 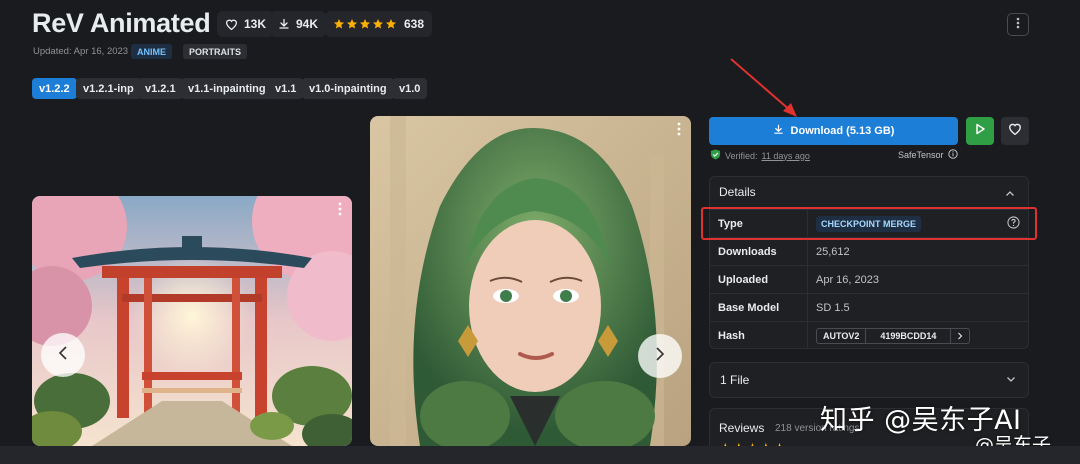 I want to click on likes-stat: 13K, so click(x=246, y=24).